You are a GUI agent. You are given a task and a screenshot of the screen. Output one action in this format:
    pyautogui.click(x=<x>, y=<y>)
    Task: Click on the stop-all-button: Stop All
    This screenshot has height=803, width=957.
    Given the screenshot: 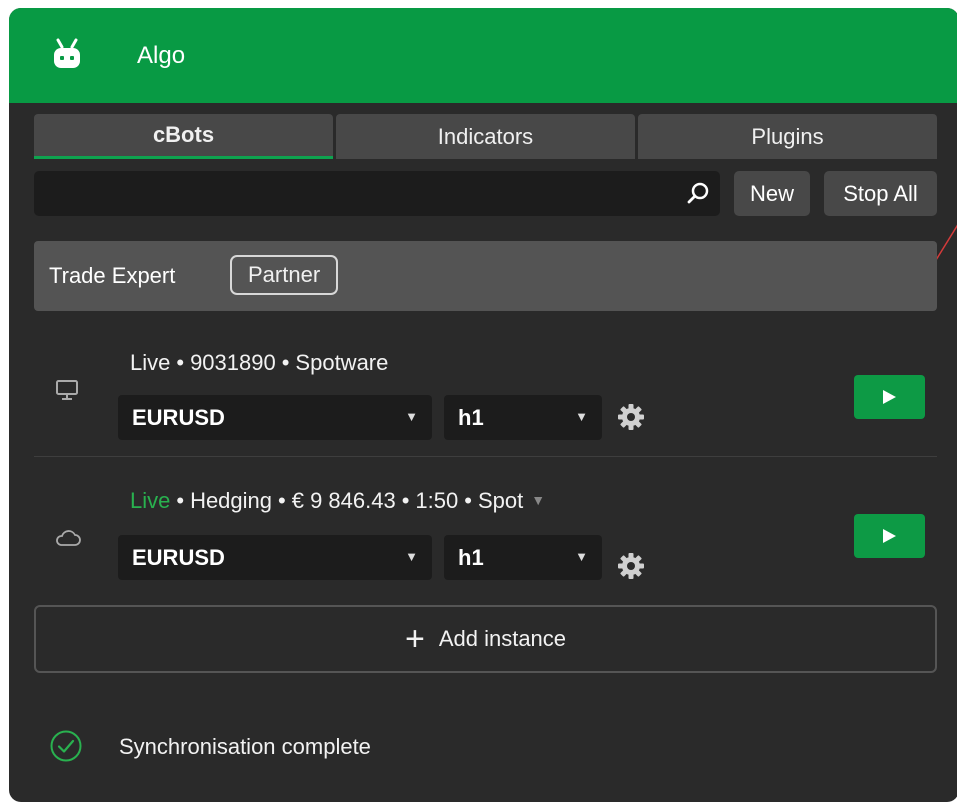 What is the action you would take?
    pyautogui.click(x=880, y=193)
    